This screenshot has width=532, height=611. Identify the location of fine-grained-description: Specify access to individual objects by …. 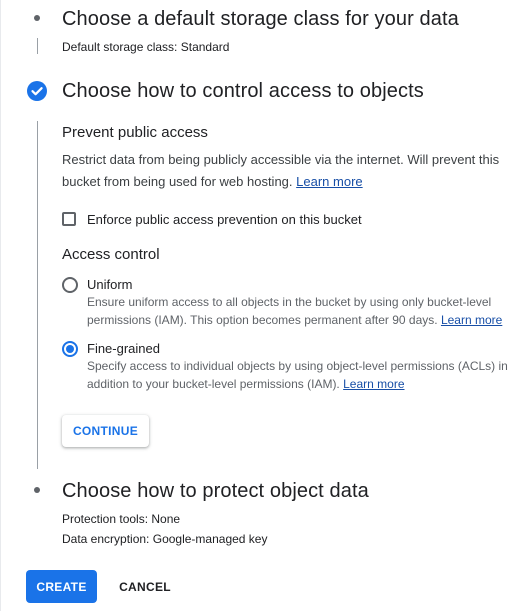
(302, 375).